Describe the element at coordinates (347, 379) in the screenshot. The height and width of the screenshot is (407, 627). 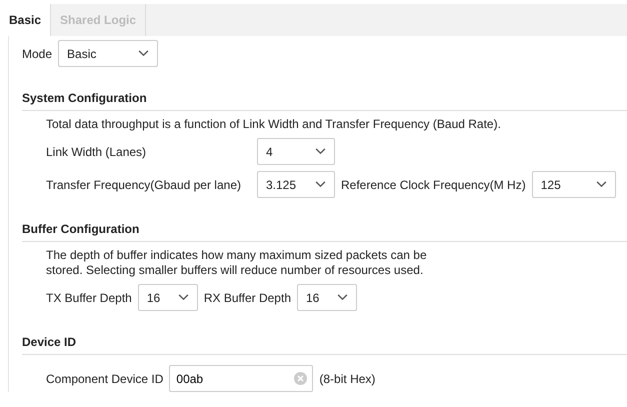
I see `unit-label: (8-bit Hex)` at that location.